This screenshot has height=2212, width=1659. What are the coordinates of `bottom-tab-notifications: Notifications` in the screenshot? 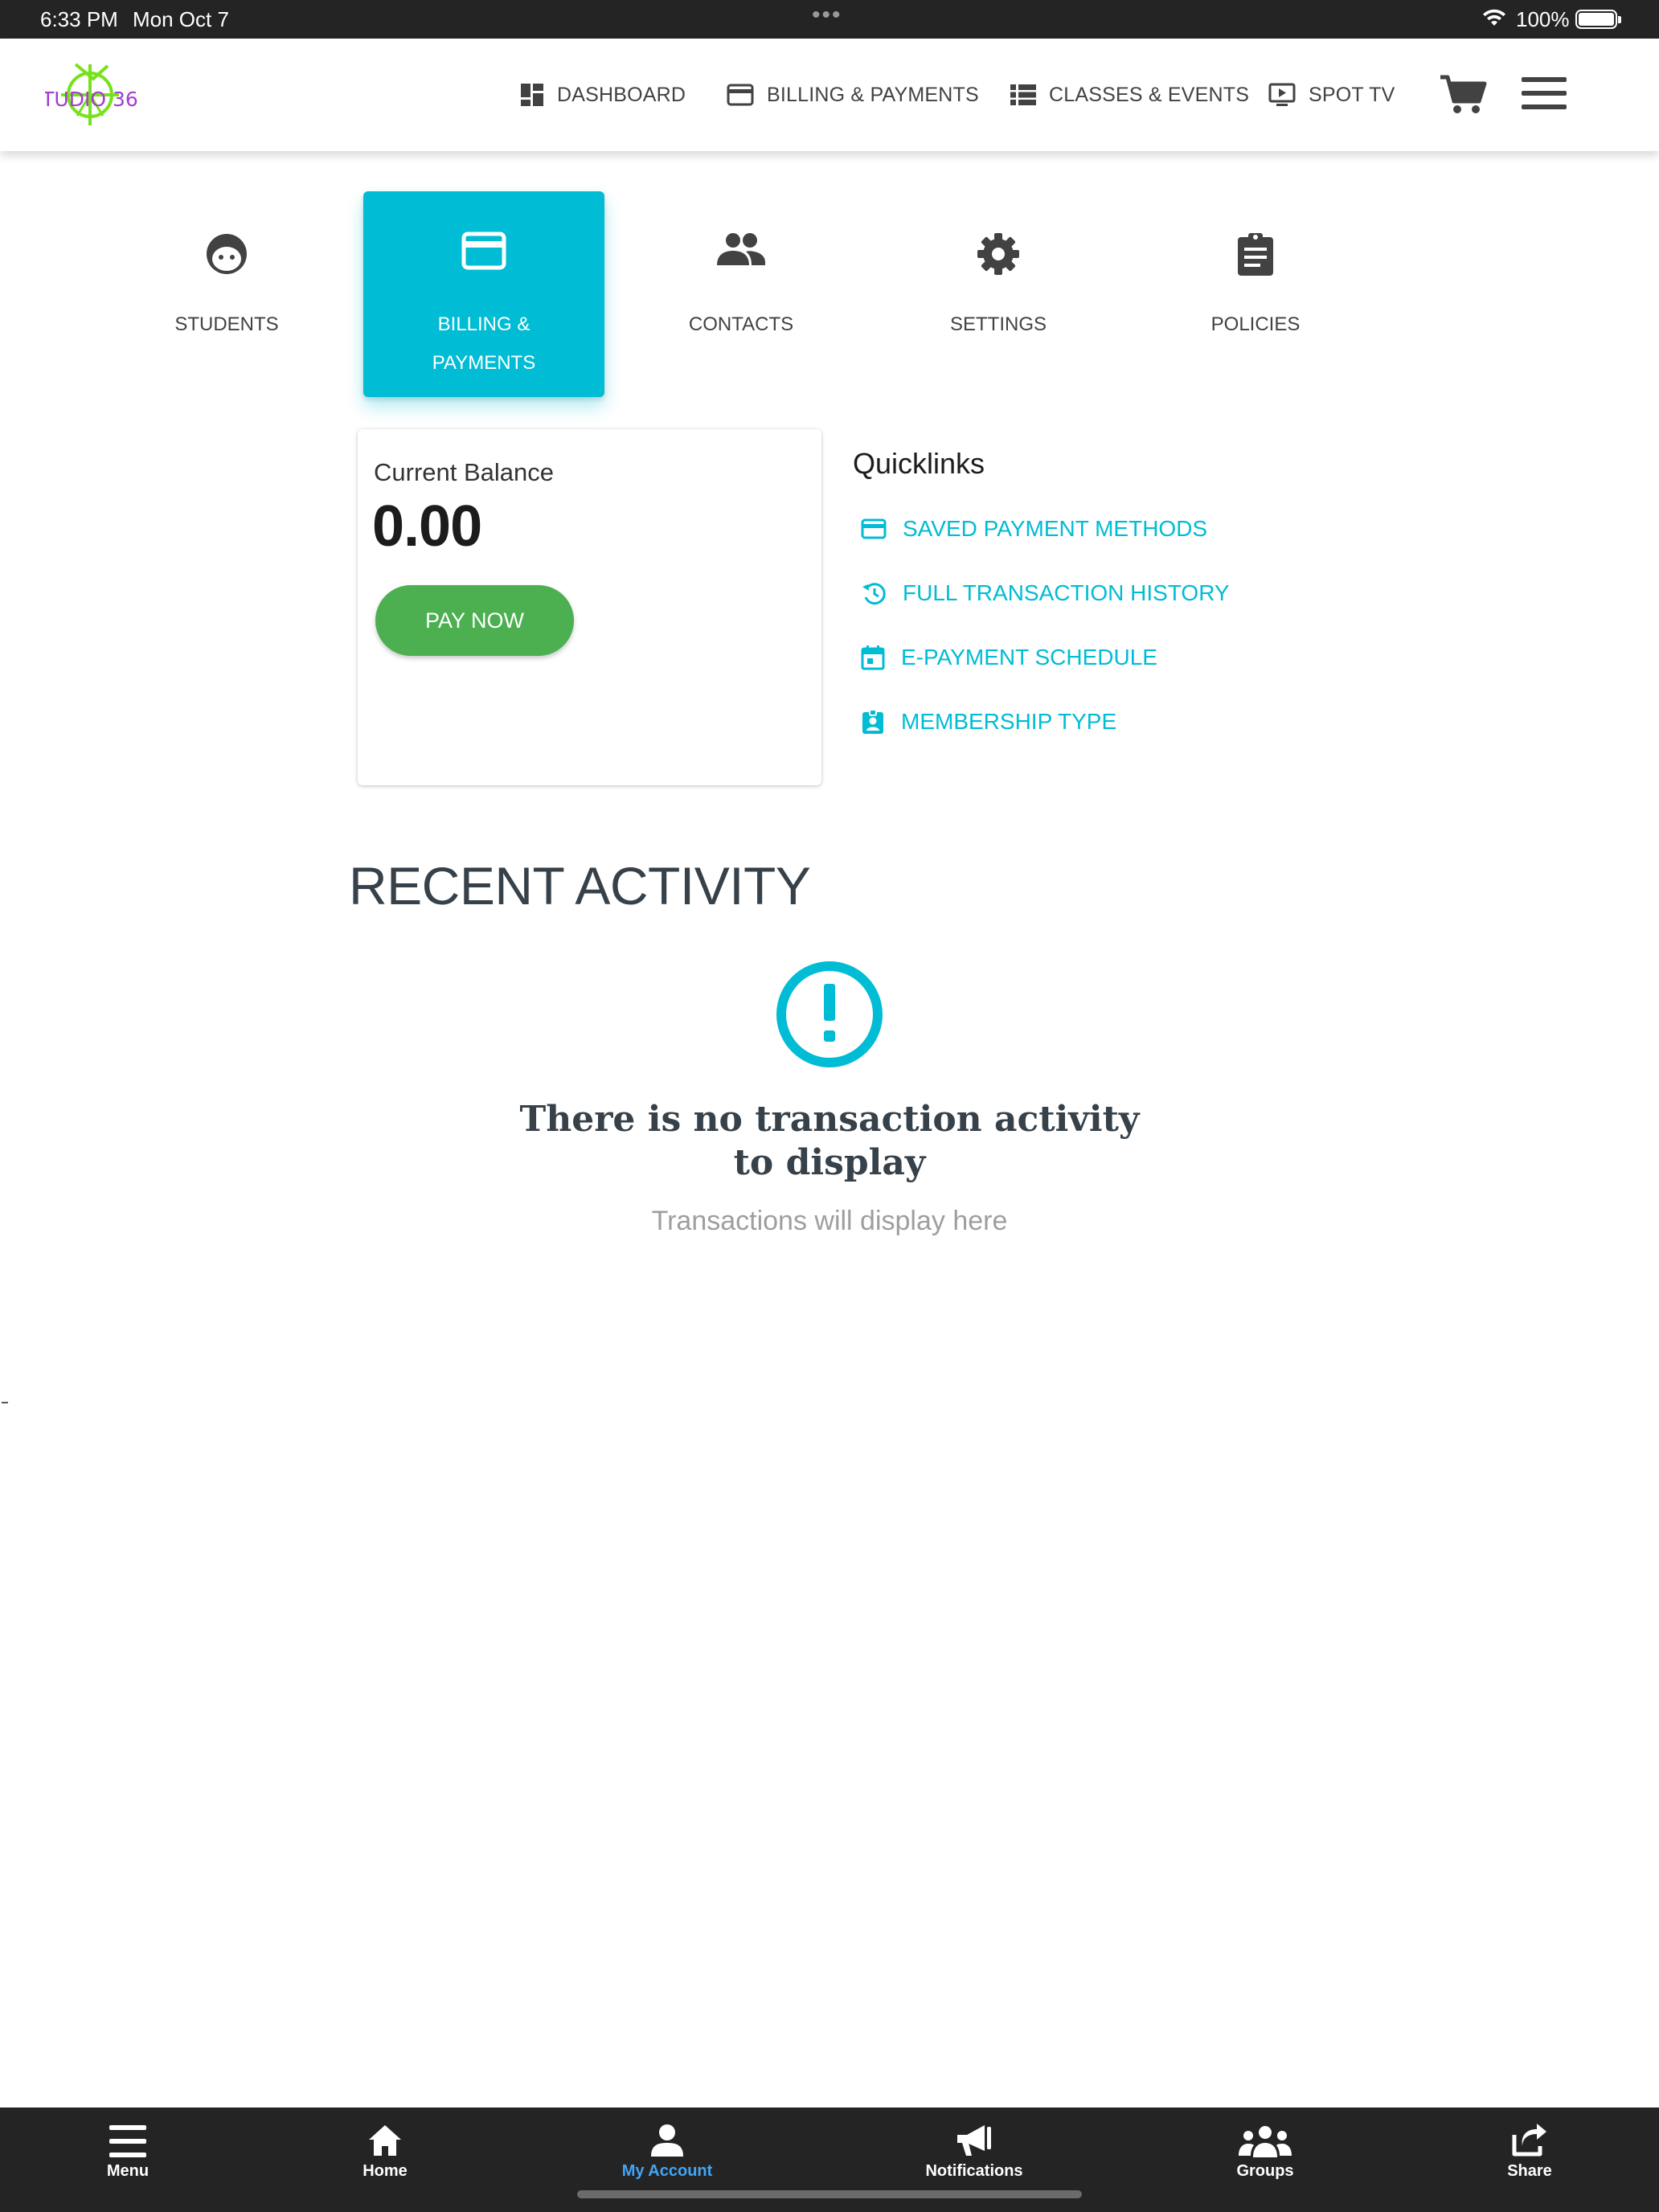 It's located at (974, 2150).